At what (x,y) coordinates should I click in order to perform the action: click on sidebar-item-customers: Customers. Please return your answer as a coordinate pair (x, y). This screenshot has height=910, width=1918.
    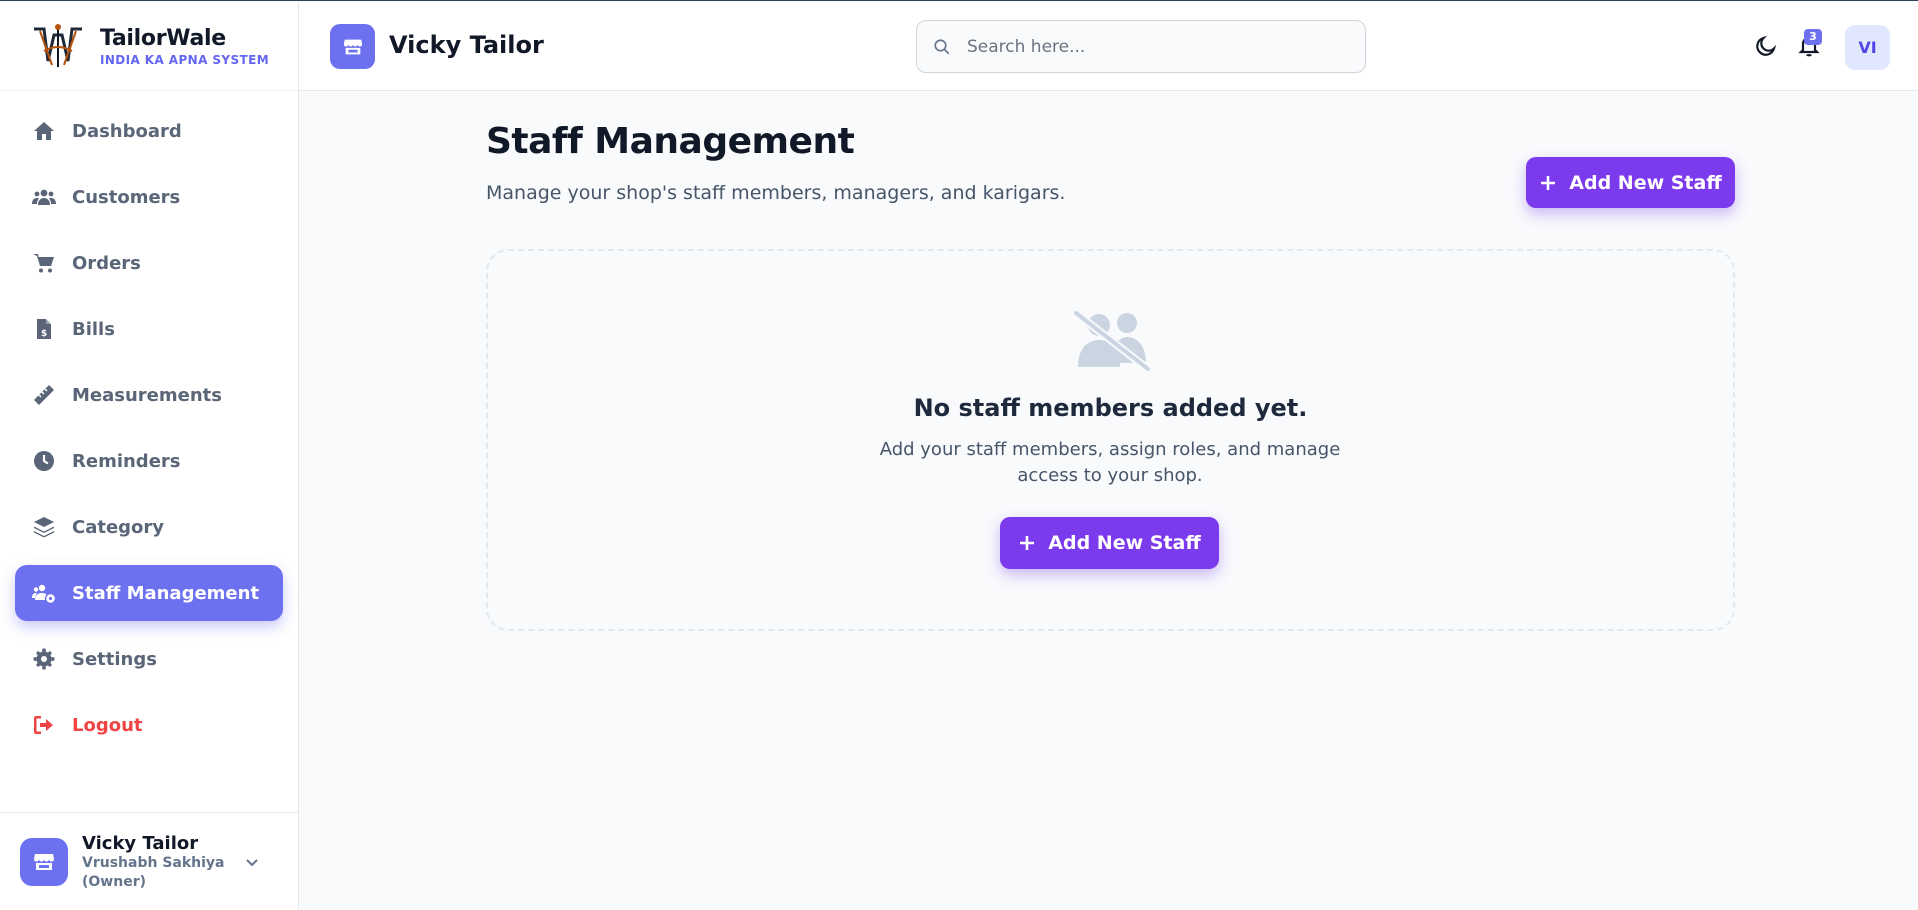
    Looking at the image, I should click on (149, 197).